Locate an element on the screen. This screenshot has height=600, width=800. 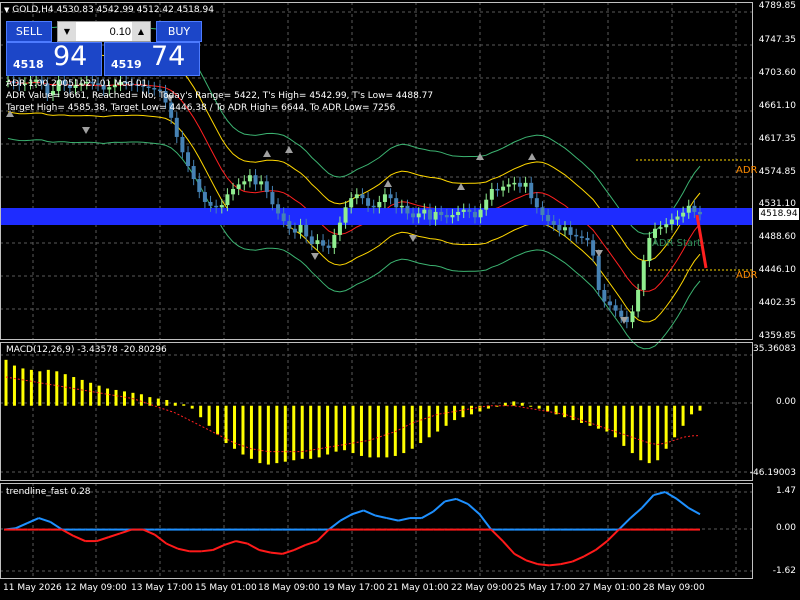
symbol-title-text: GOLD,H4 4530.83 4542.99 4512.42 4518.94 is located at coordinates (113, 10).